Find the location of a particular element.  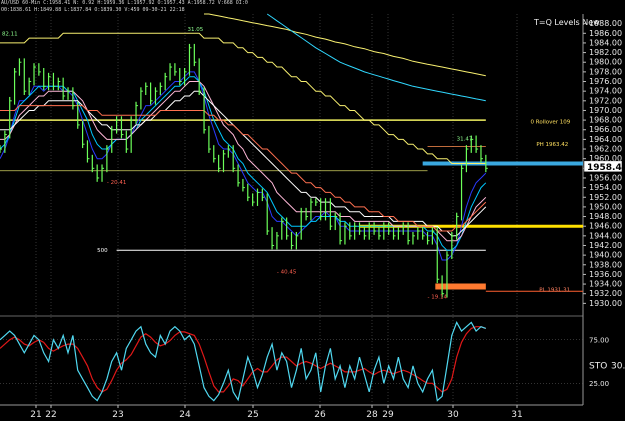

price-tick-label: 1940.00 is located at coordinates (605, 255).